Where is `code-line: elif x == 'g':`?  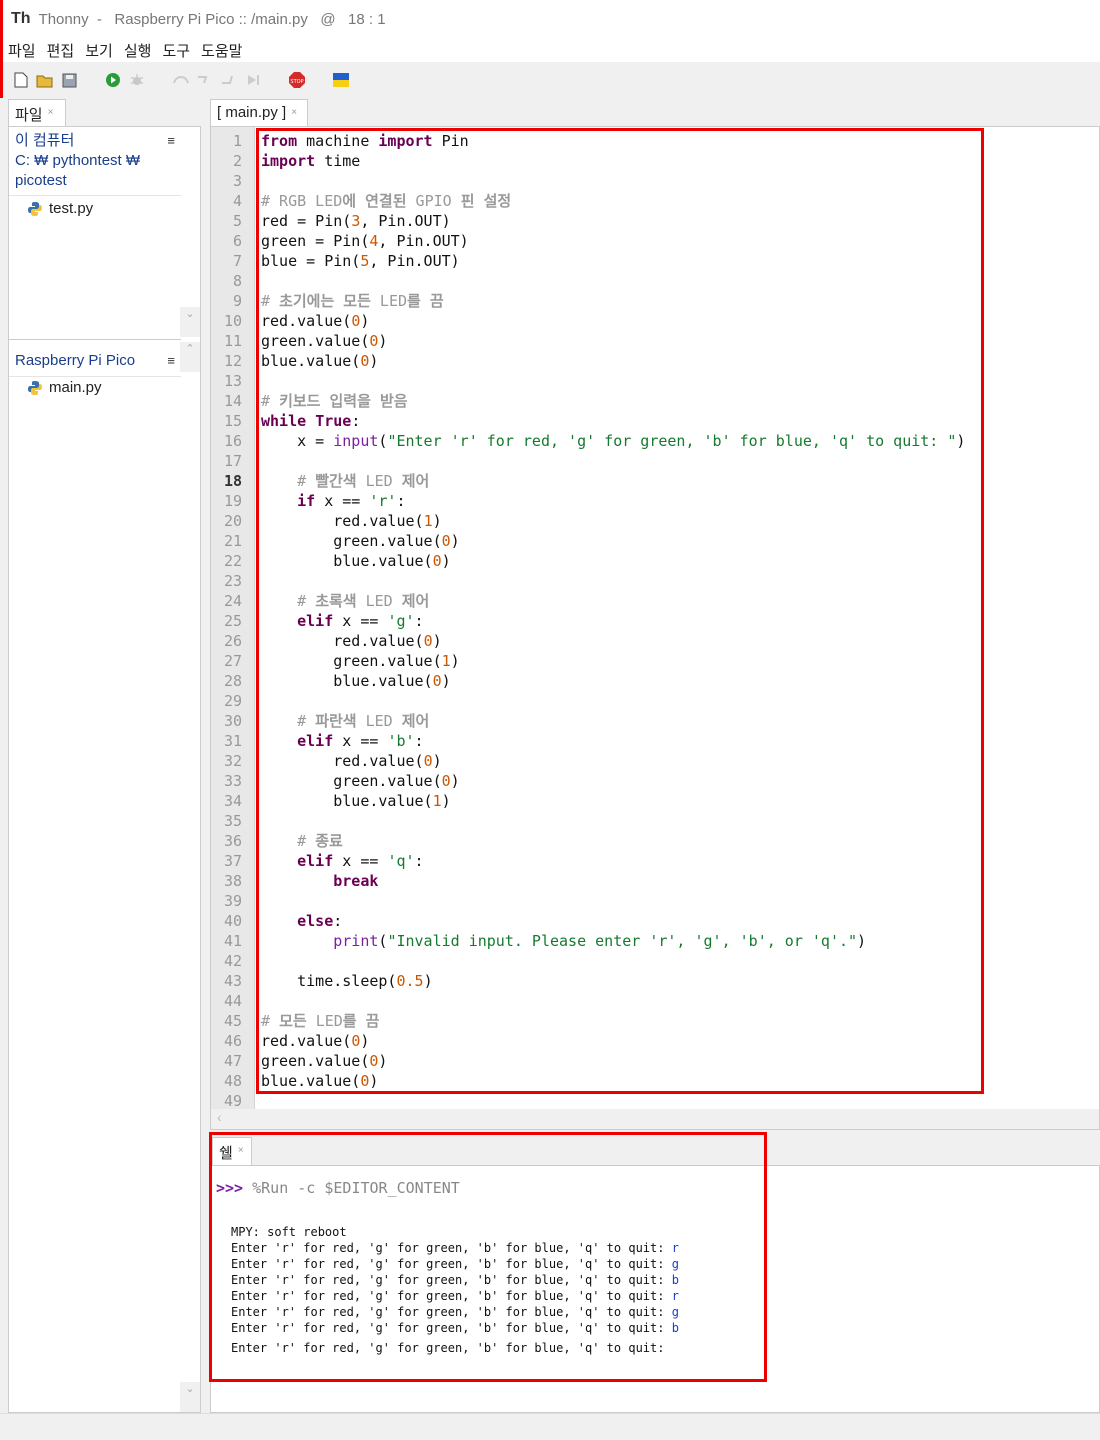 code-line: elif x == 'g': is located at coordinates (342, 621).